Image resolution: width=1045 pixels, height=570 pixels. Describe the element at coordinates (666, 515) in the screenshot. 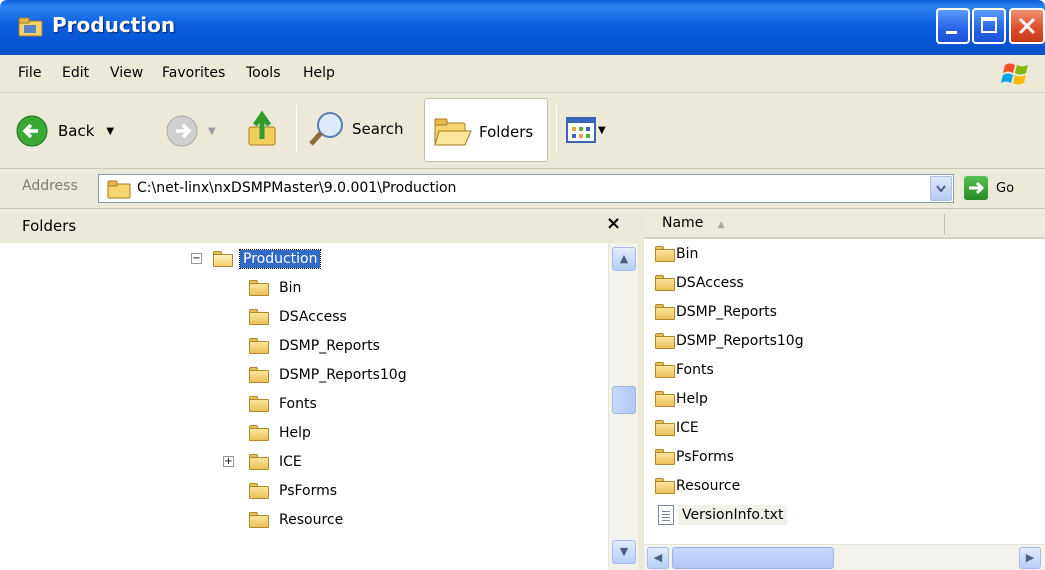

I see `text-file-icon` at that location.